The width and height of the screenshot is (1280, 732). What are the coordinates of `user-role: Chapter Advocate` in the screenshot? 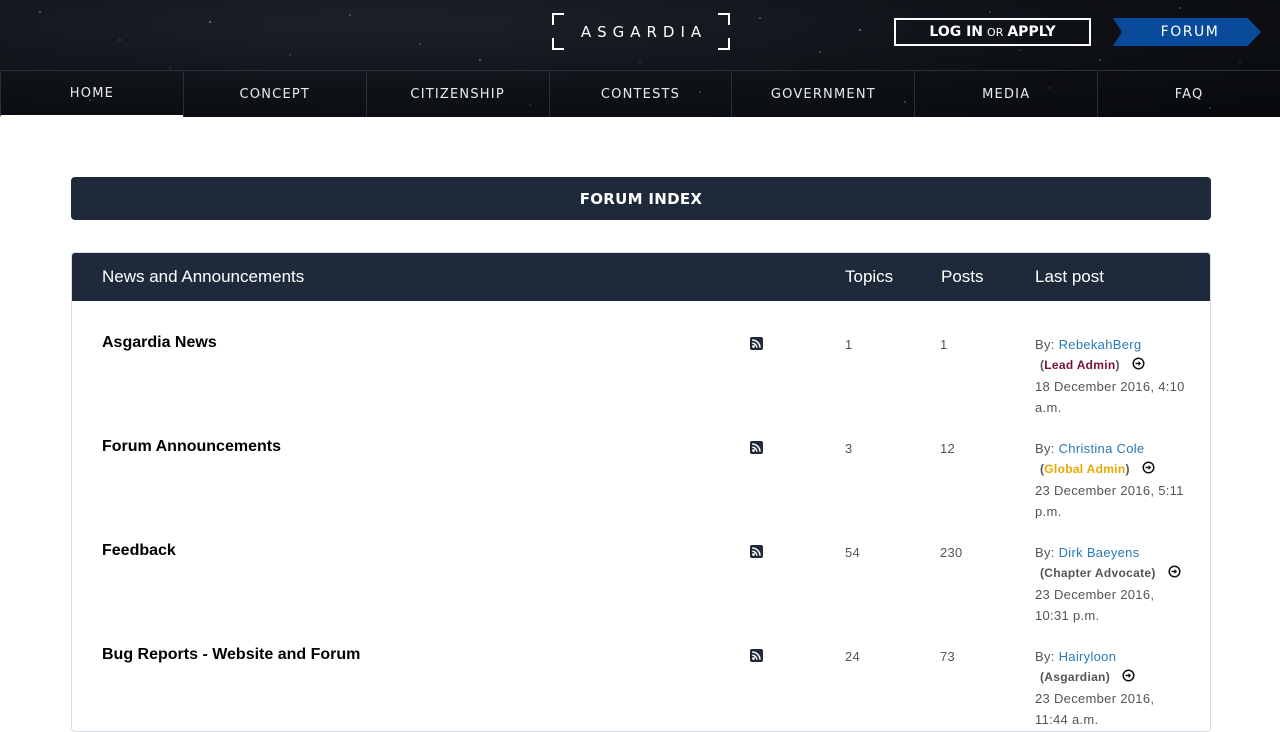 It's located at (1098, 573).